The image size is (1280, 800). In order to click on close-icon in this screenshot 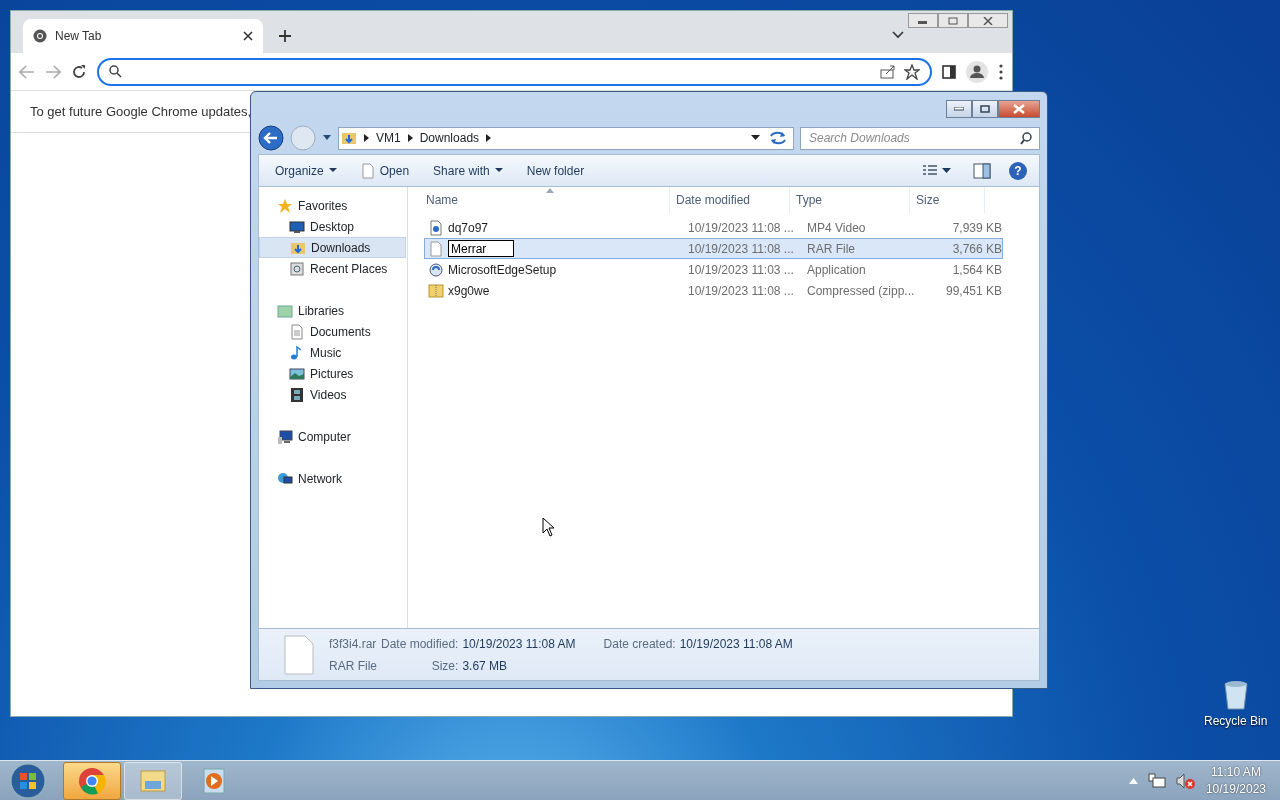, I will do `click(248, 36)`.